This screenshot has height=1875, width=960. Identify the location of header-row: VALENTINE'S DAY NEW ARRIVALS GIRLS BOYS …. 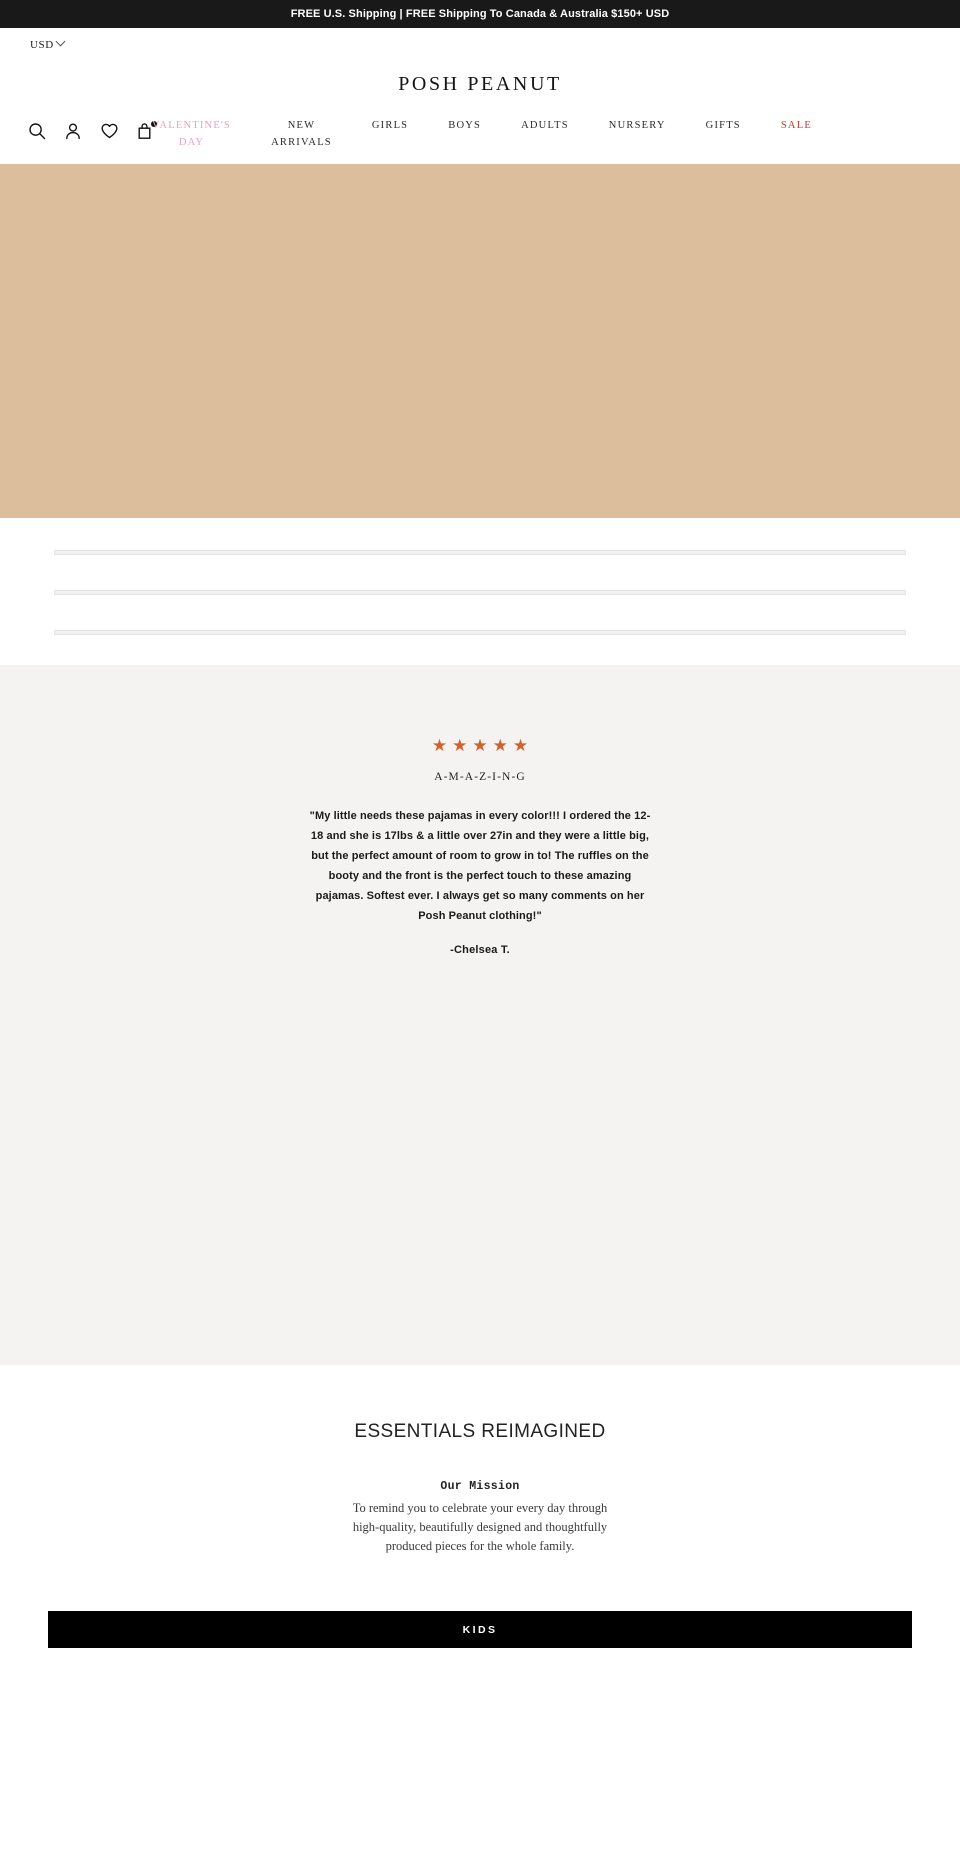
(480, 135).